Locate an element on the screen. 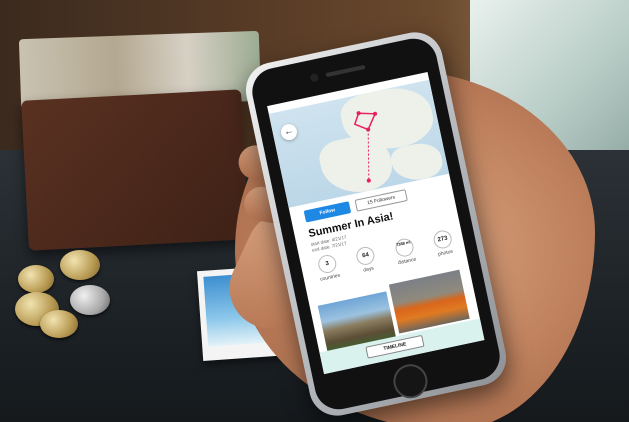 This screenshot has height=422, width=629. front-camera is located at coordinates (314, 77).